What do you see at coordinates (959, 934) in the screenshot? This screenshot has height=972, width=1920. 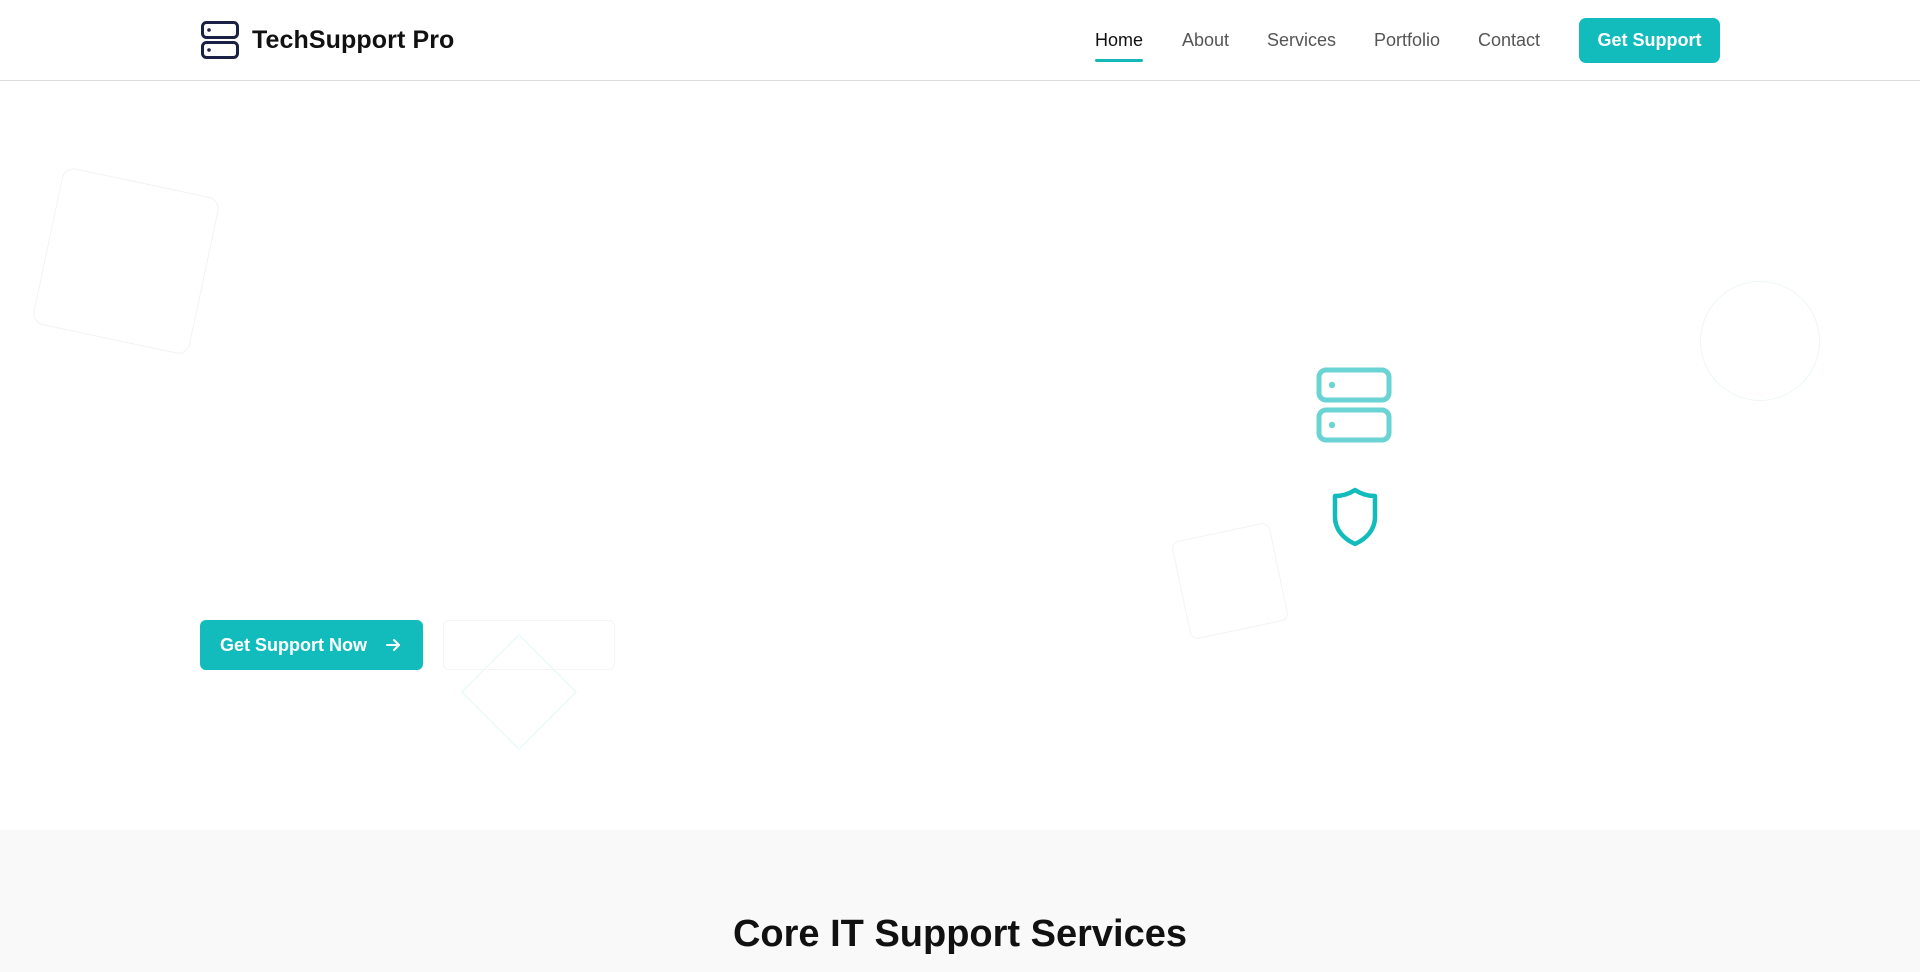 I see `services-title: Core IT Support Services` at bounding box center [959, 934].